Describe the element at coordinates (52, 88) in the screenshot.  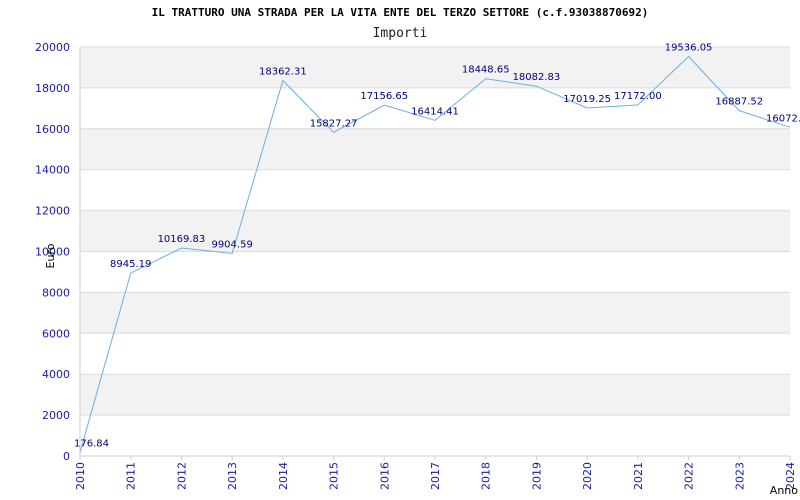
I see `y-tick-label: 18000` at that location.